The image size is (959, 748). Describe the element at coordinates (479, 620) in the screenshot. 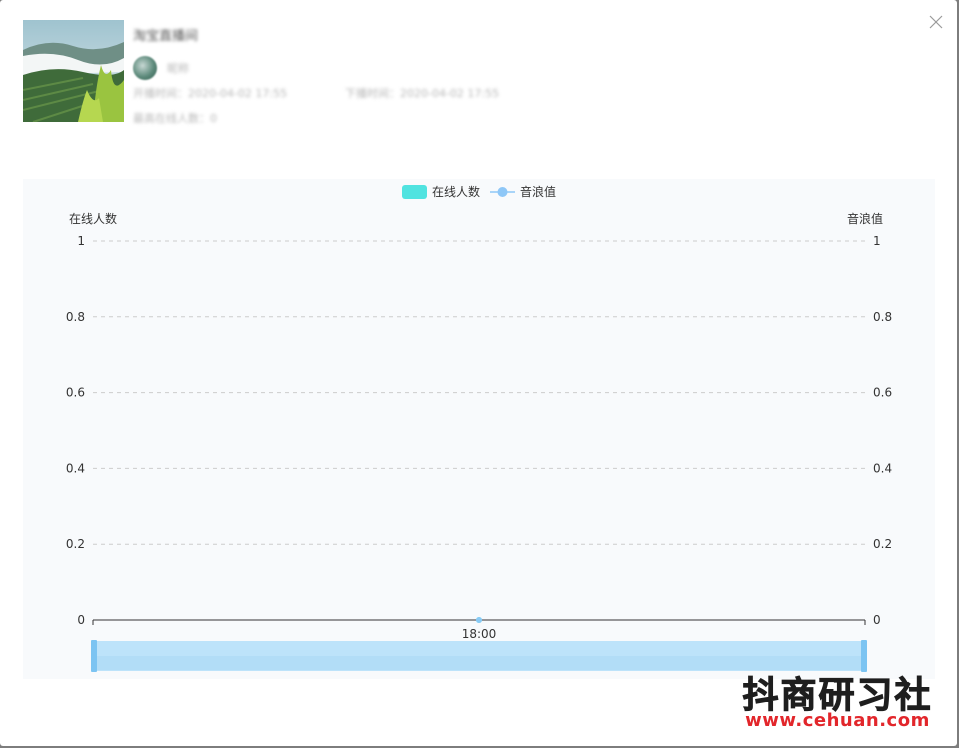

I see `data-point-wave` at that location.